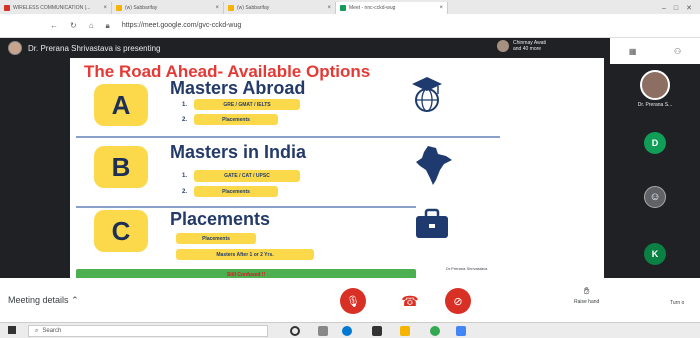 This screenshot has width=700, height=338. I want to click on search-placeholder: Search, so click(52, 331).